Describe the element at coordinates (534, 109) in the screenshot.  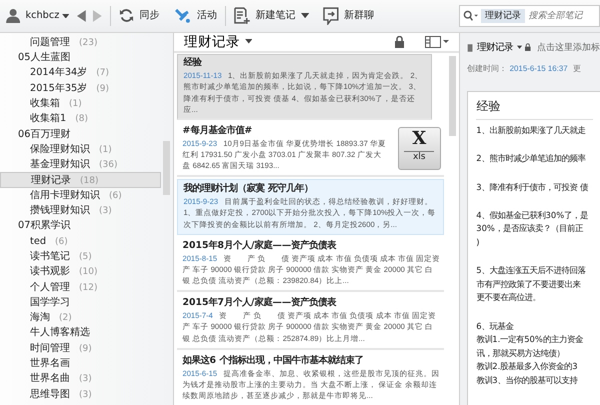
I see `note-heading: 经验` at that location.